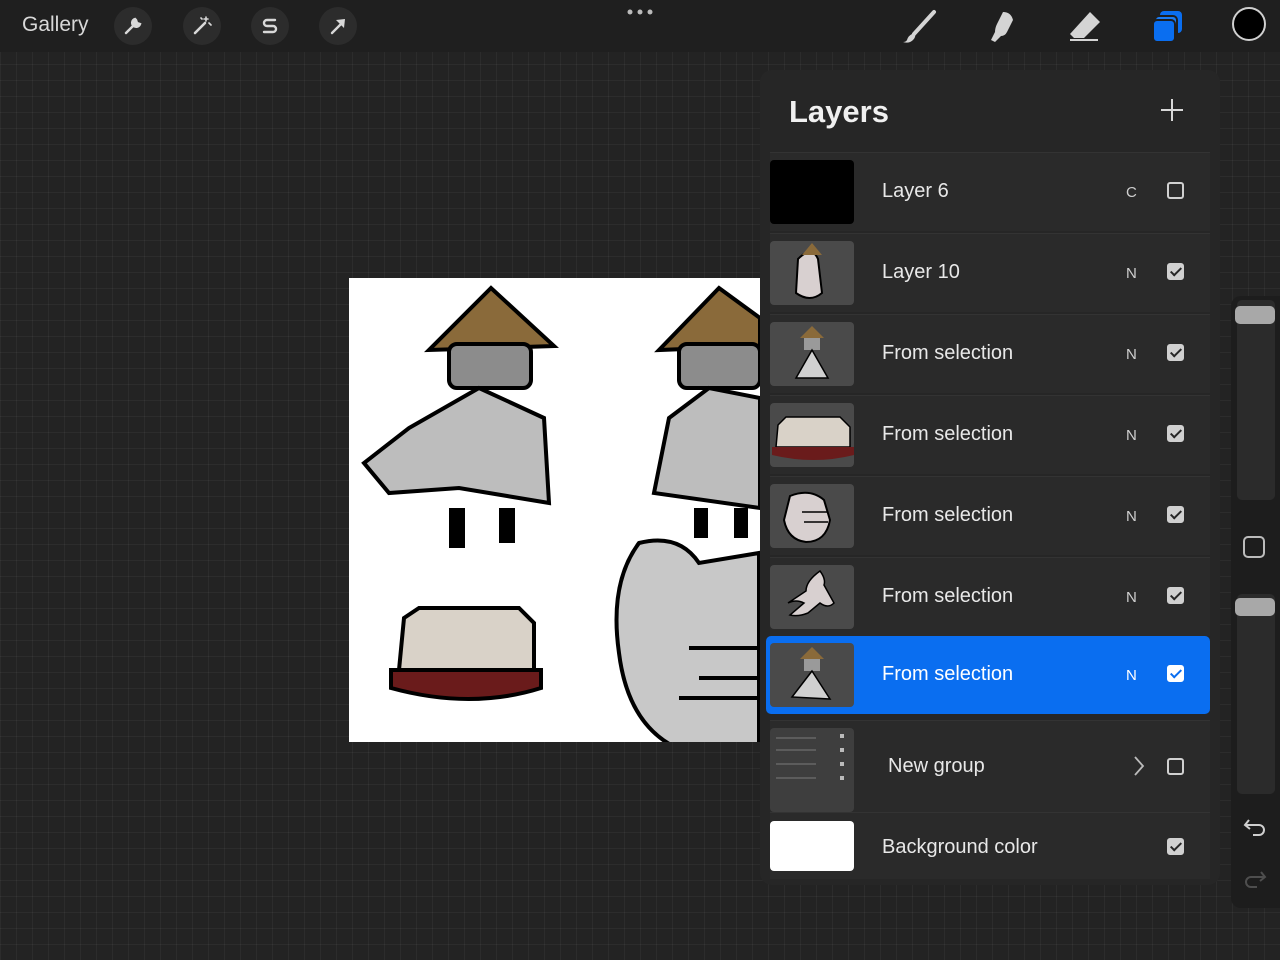 Image resolution: width=1280 pixels, height=960 pixels. Describe the element at coordinates (1255, 400) in the screenshot. I see `brush-size-slider` at that location.